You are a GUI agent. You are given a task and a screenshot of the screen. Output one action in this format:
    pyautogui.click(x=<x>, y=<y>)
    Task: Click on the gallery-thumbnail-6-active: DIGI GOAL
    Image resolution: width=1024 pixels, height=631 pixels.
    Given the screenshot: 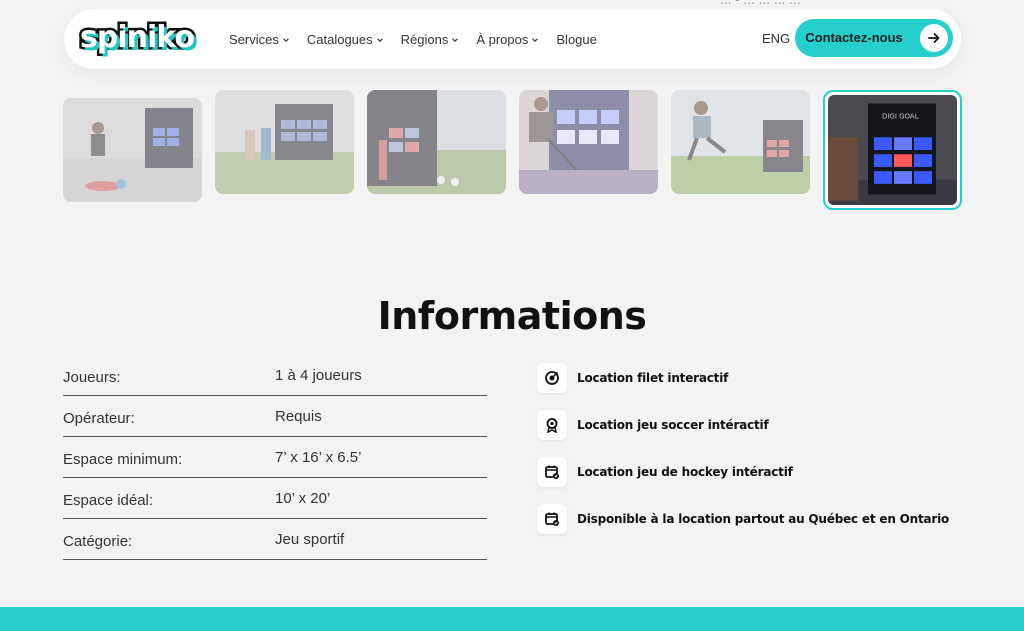 What is the action you would take?
    pyautogui.click(x=892, y=150)
    